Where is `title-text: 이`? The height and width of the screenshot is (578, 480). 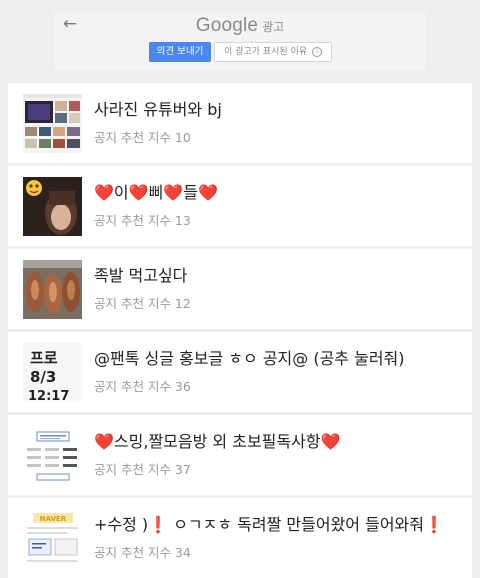
title-text: 이 is located at coordinates (121, 192).